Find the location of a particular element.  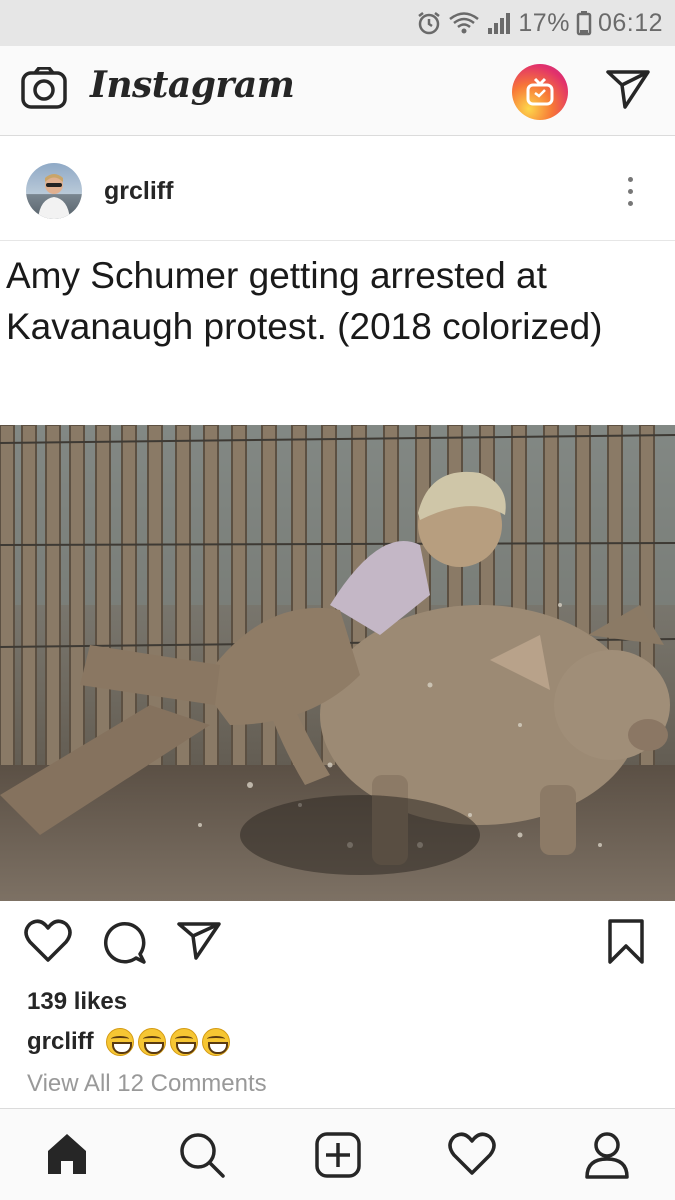

post-caption: grcliff is located at coordinates (128, 1042).